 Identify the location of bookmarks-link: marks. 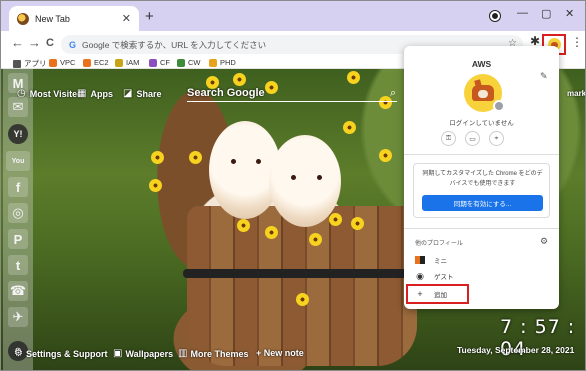
(576, 93).